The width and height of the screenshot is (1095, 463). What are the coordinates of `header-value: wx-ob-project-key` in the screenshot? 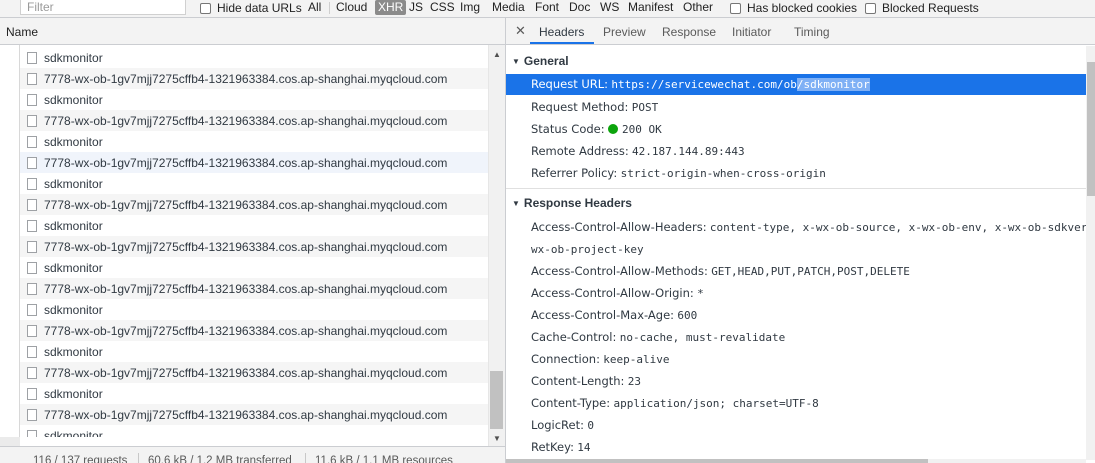 It's located at (587, 249).